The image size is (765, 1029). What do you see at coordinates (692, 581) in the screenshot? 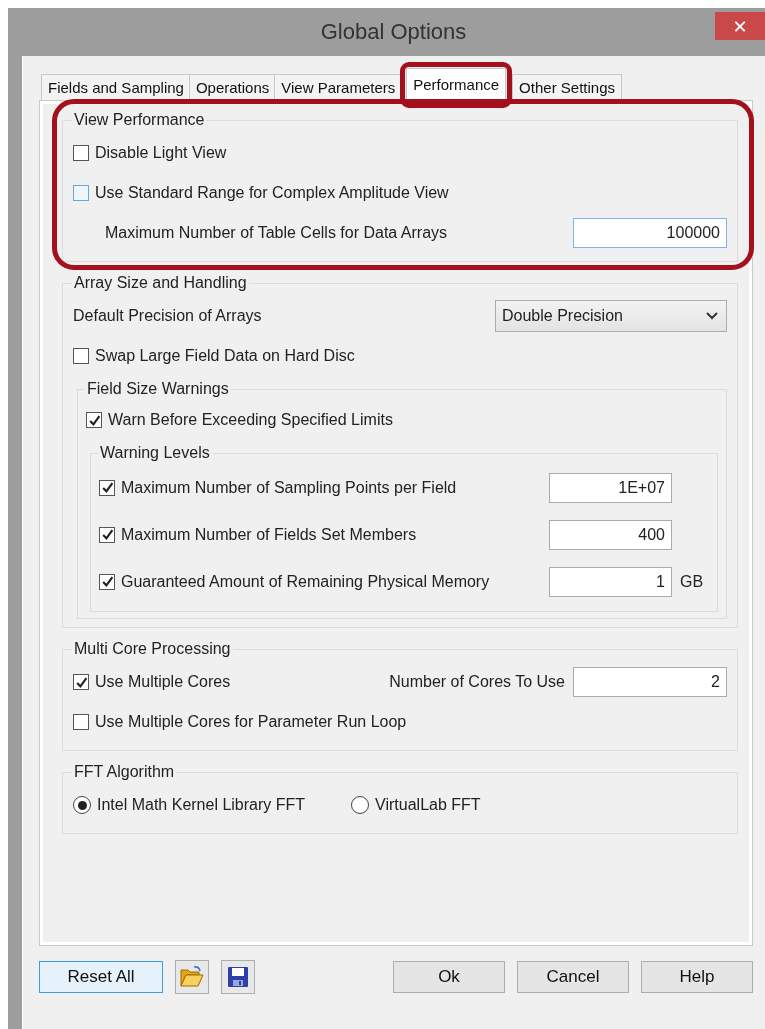
I see `unit-label: GB` at bounding box center [692, 581].